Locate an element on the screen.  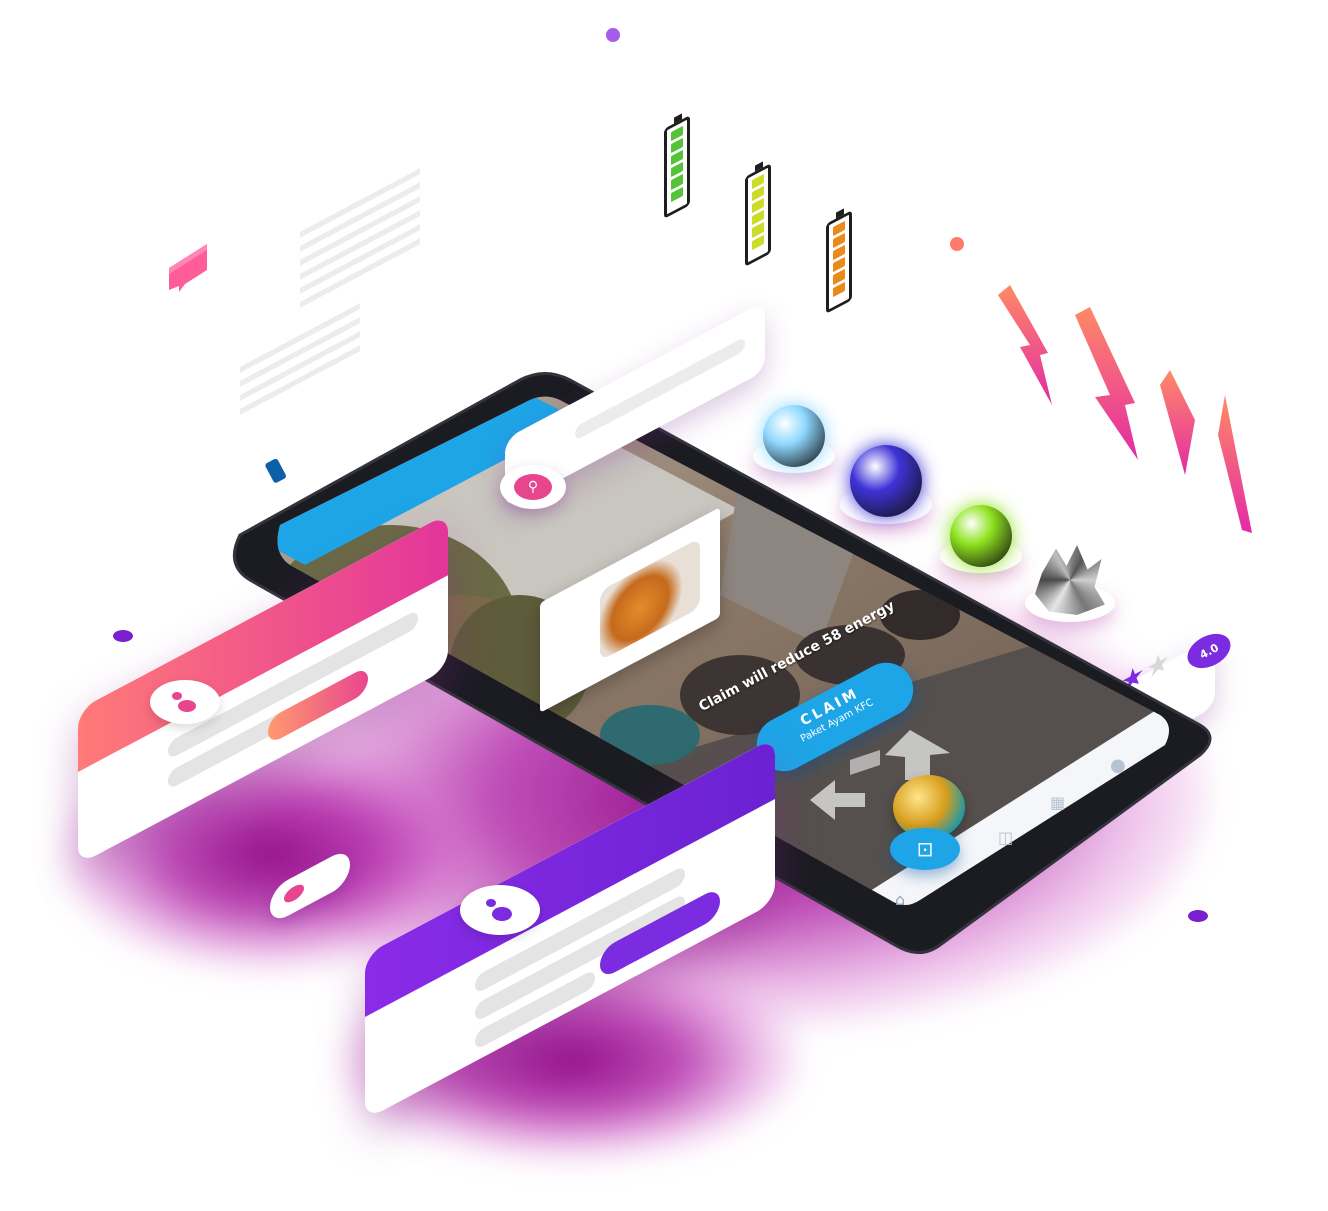
text-lines-decor is located at coordinates (360, 242).